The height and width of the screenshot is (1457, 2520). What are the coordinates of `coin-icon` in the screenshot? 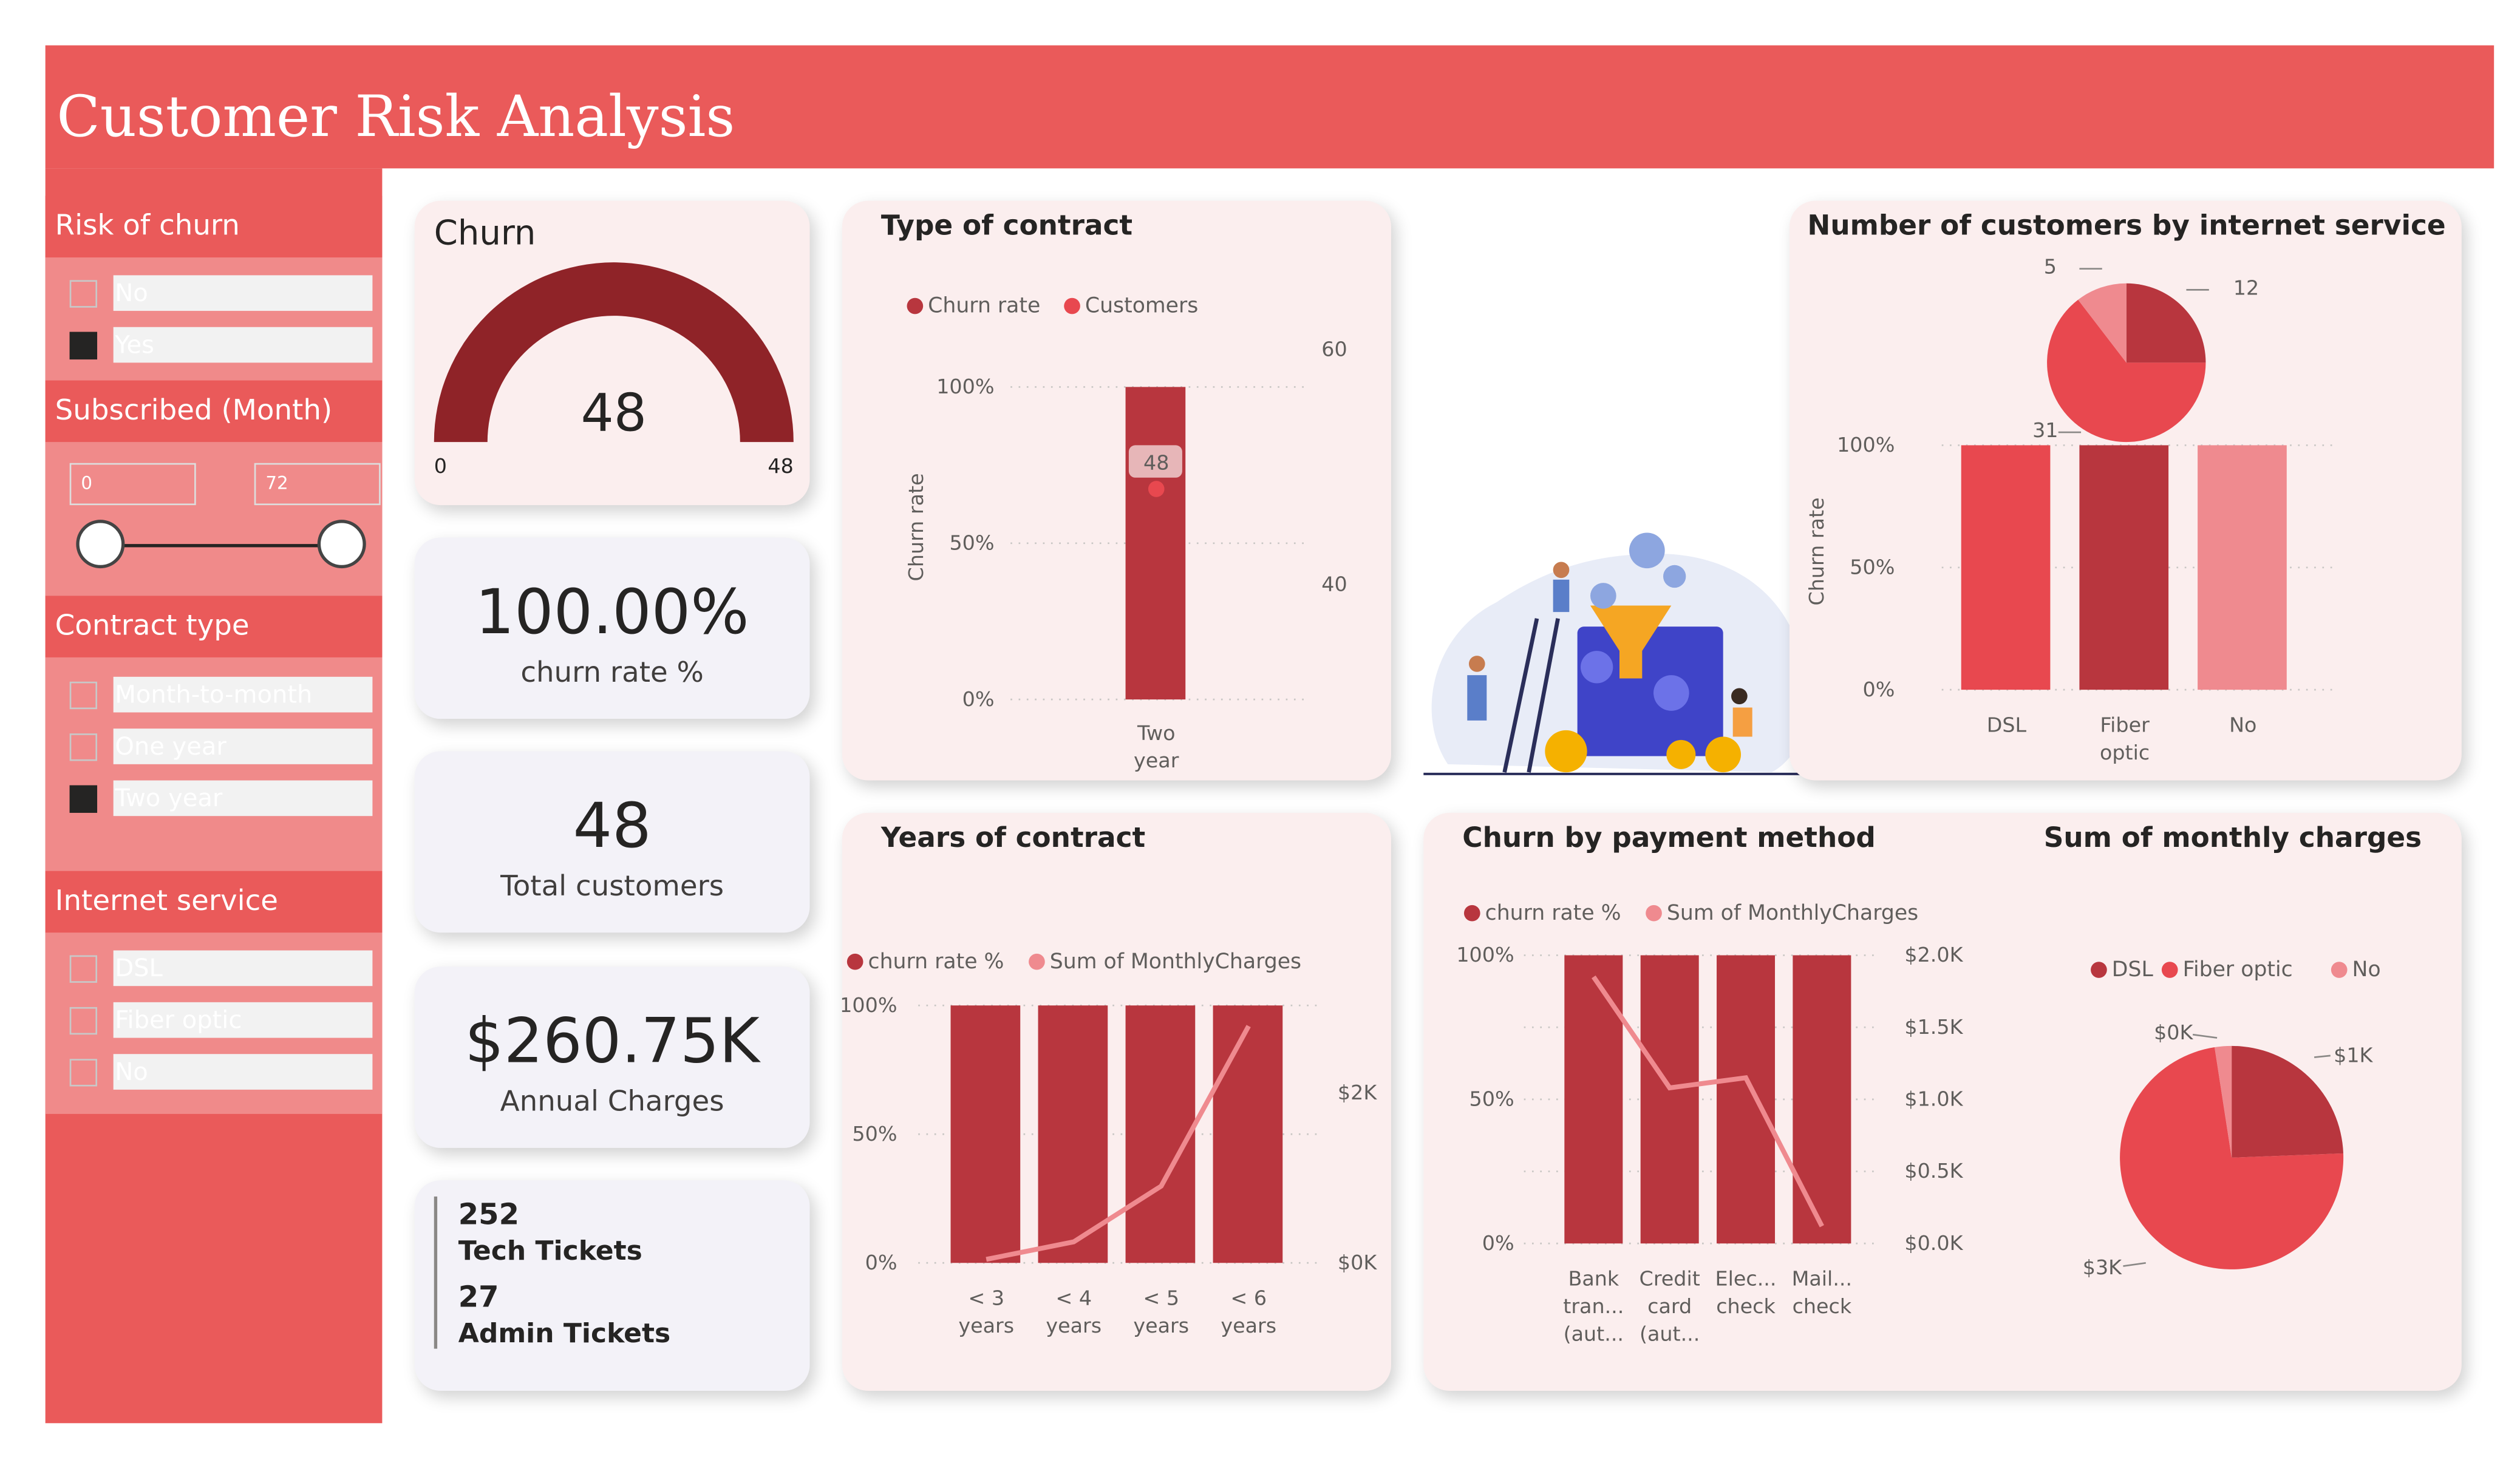 It's located at (1681, 754).